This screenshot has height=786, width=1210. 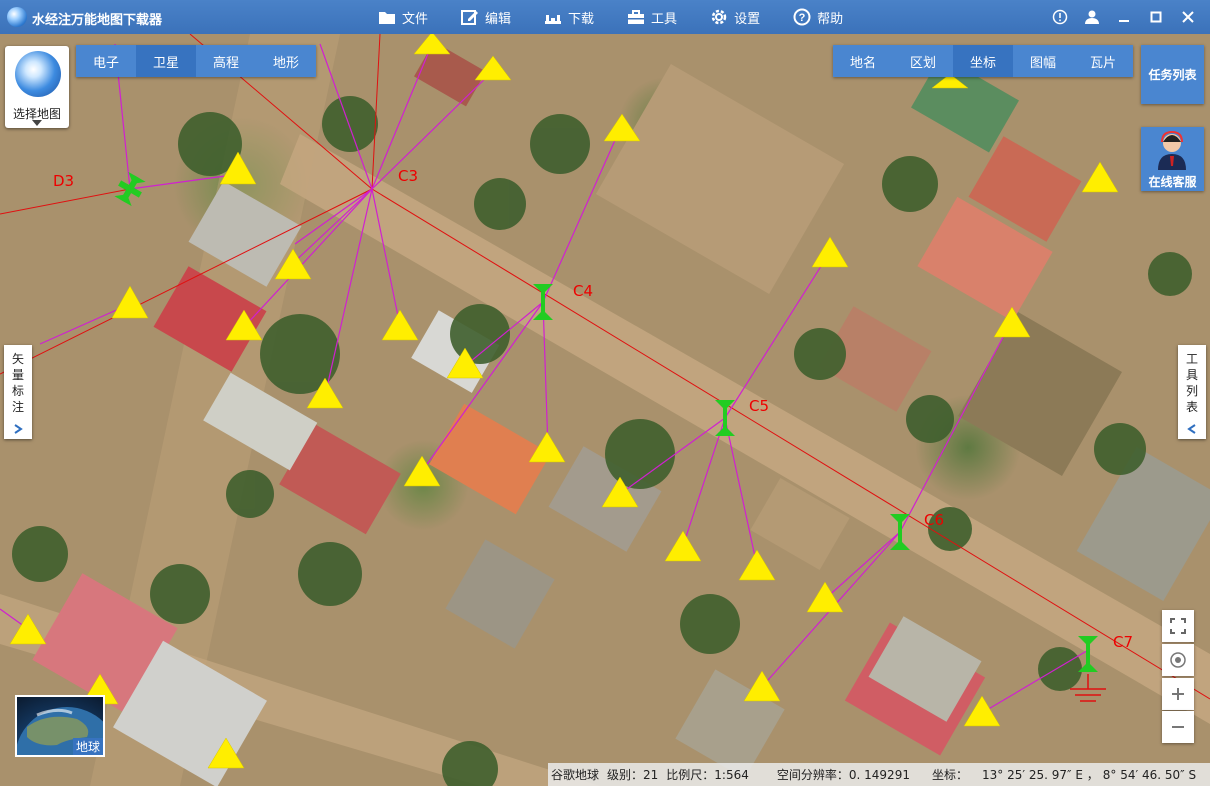 What do you see at coordinates (581, 19) in the screenshot?
I see `menu-download-label: 下载` at bounding box center [581, 19].